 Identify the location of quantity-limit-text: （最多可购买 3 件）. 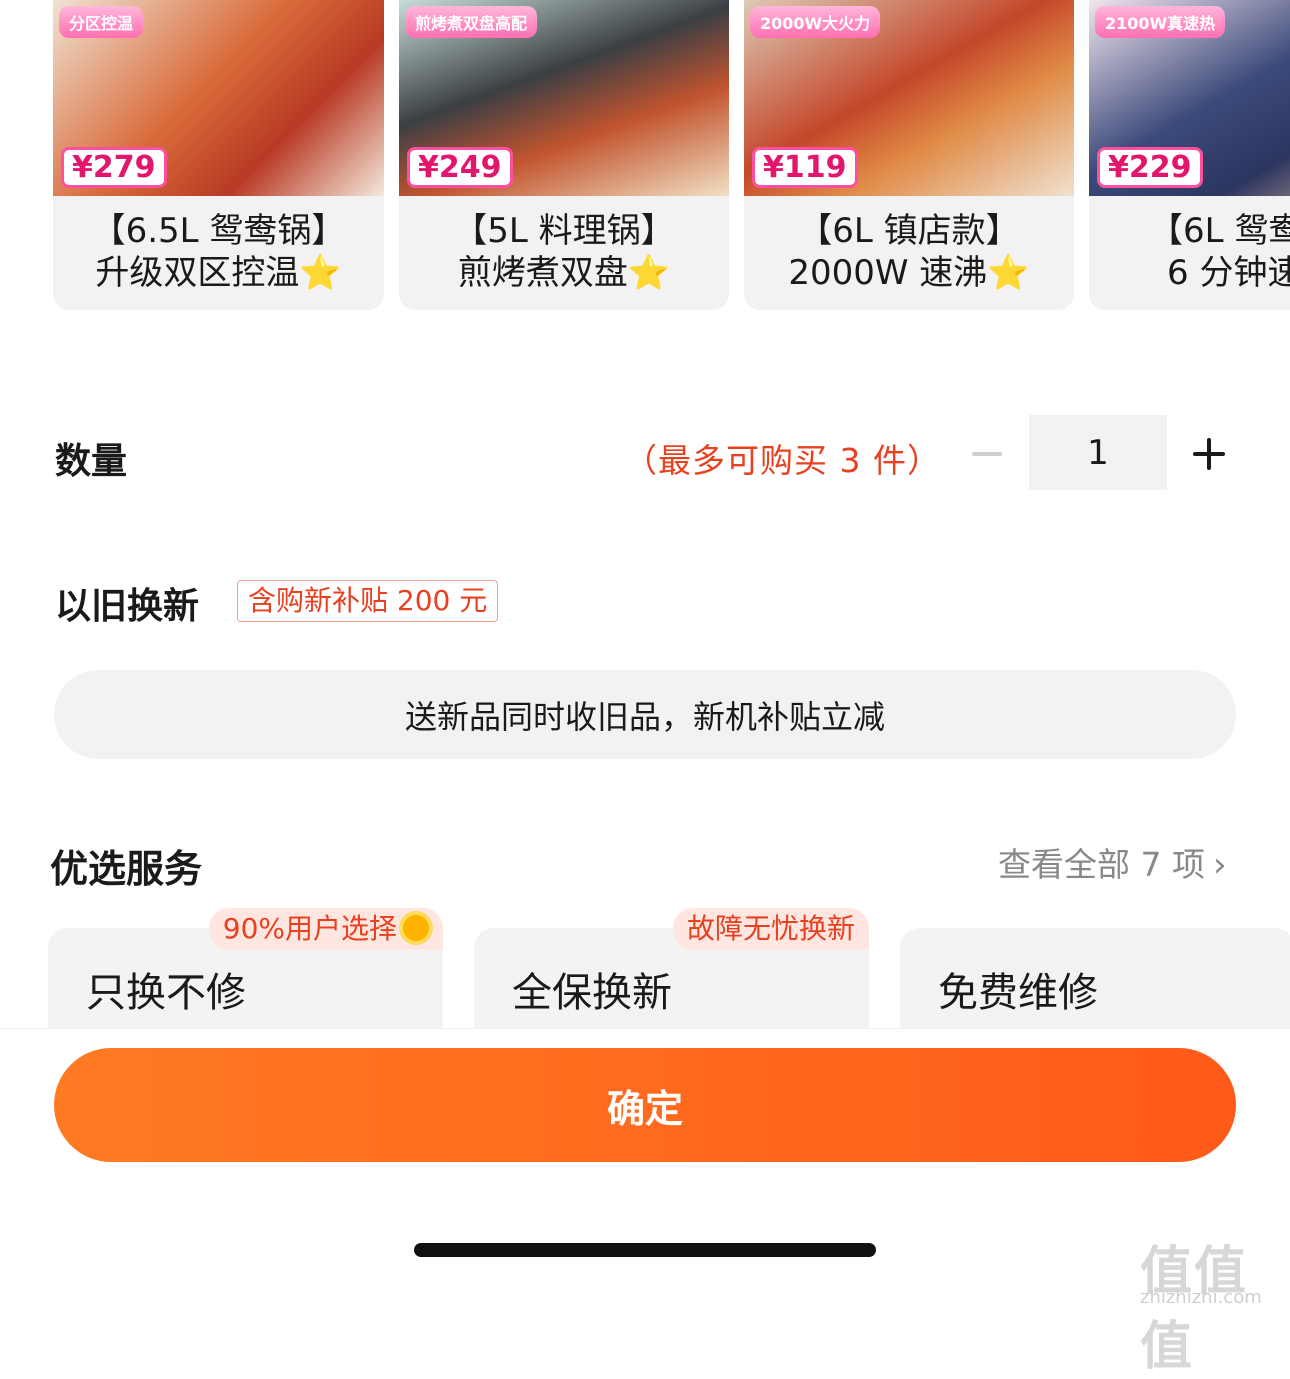
(782, 460).